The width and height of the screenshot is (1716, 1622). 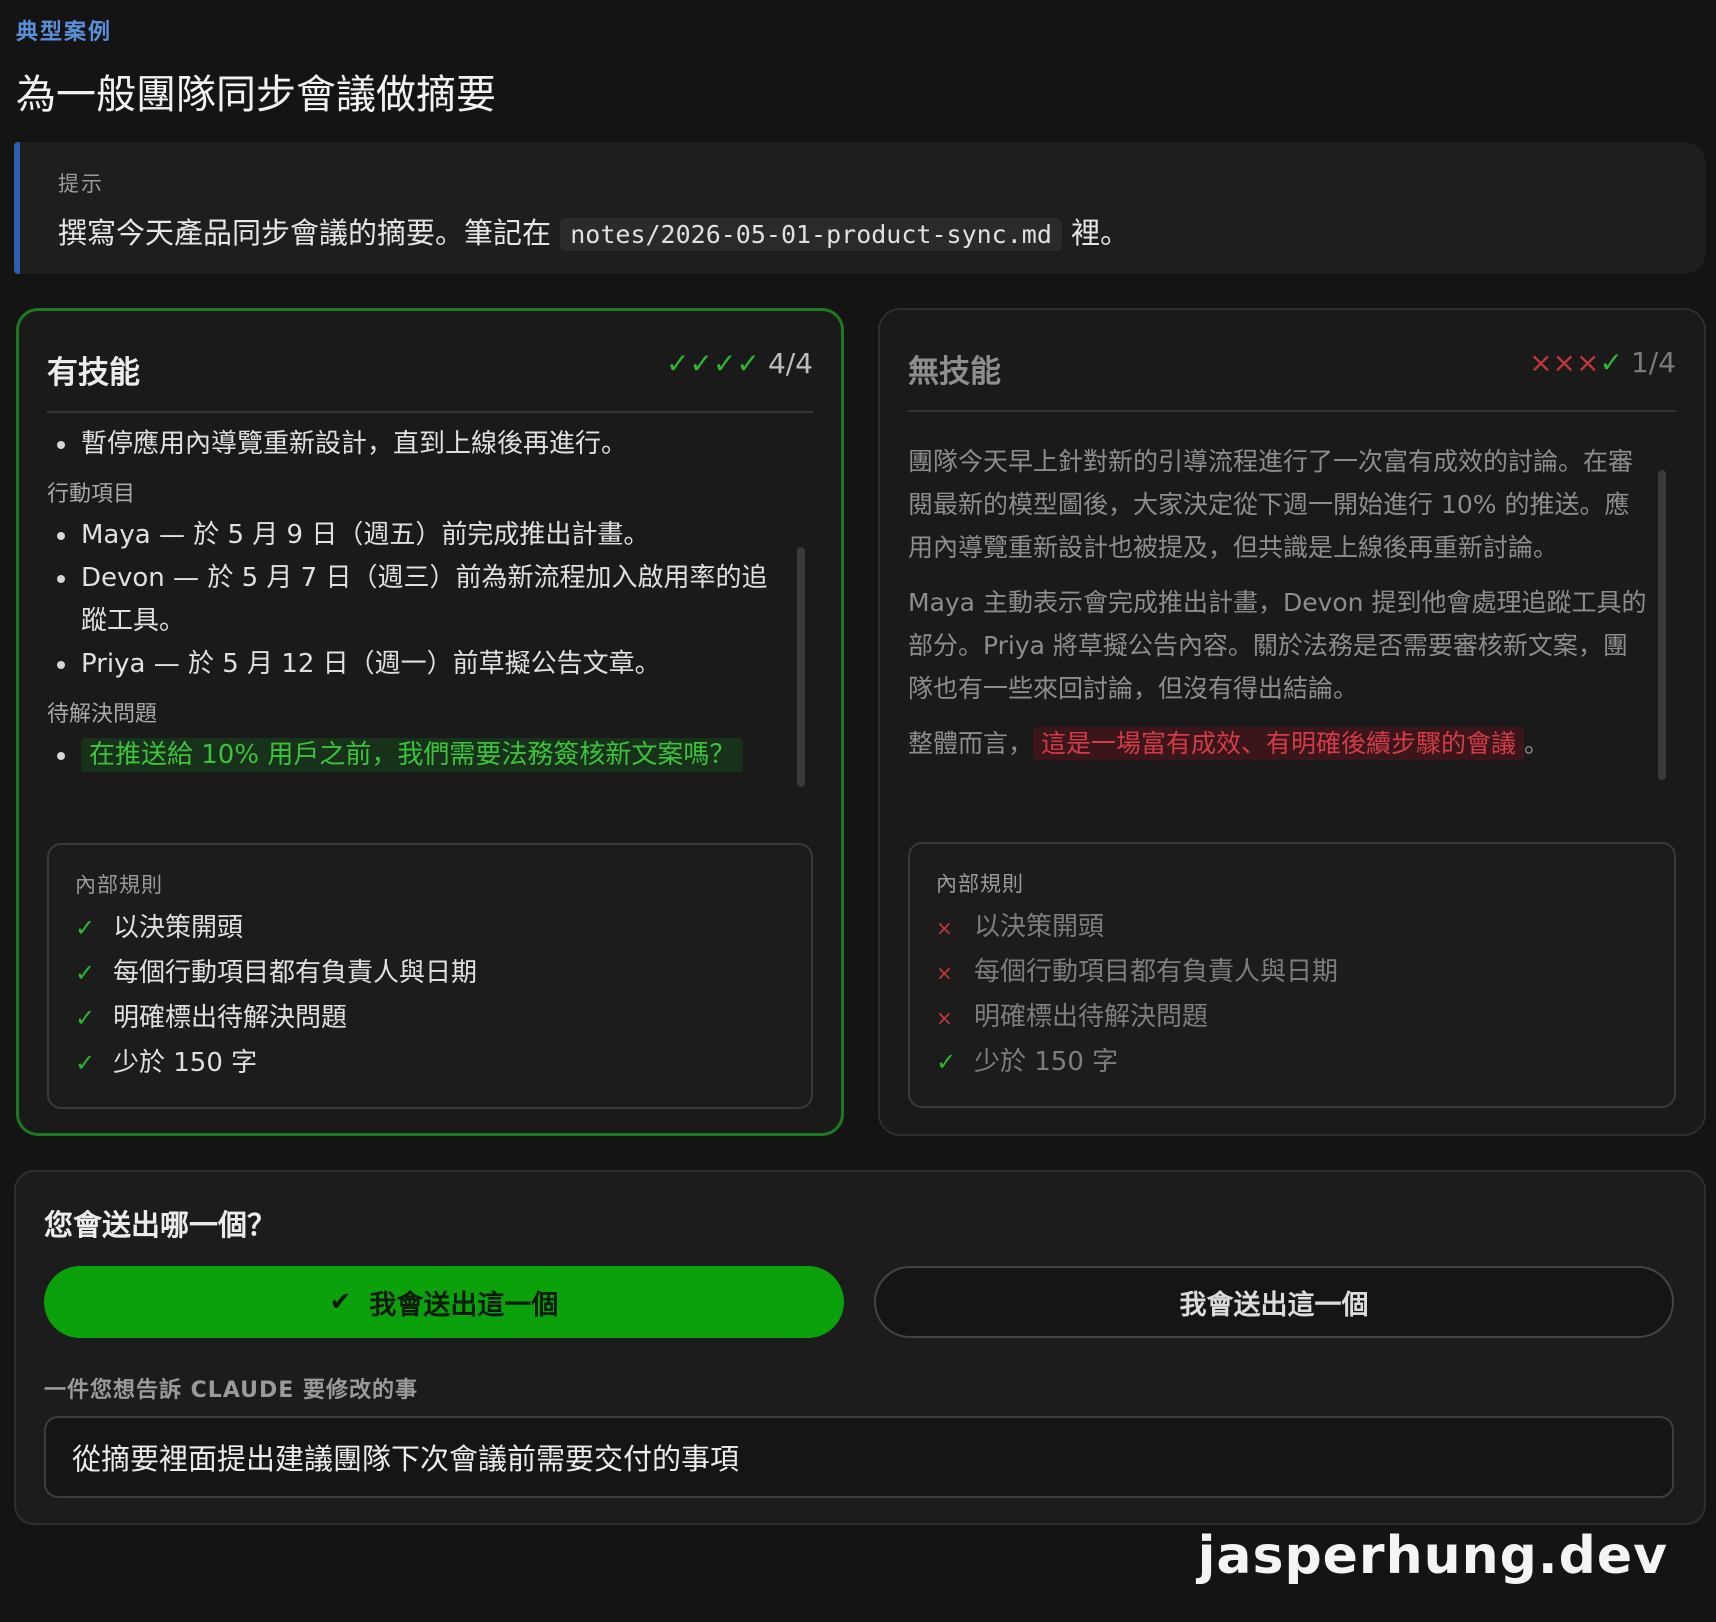 I want to click on watermark: jasperhung.dev, so click(x=1432, y=1556).